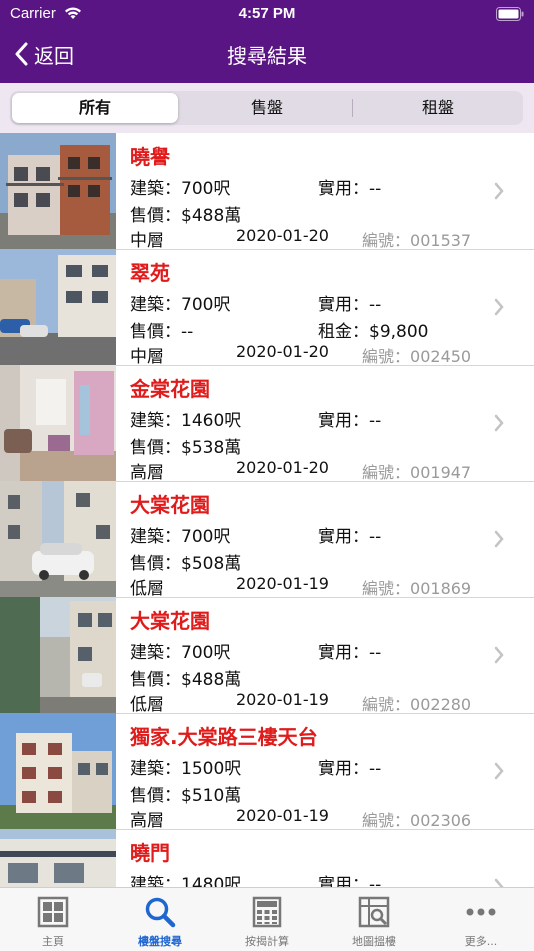 The width and height of the screenshot is (534, 951). I want to click on sale-price: 售價：$538萬, so click(186, 448).